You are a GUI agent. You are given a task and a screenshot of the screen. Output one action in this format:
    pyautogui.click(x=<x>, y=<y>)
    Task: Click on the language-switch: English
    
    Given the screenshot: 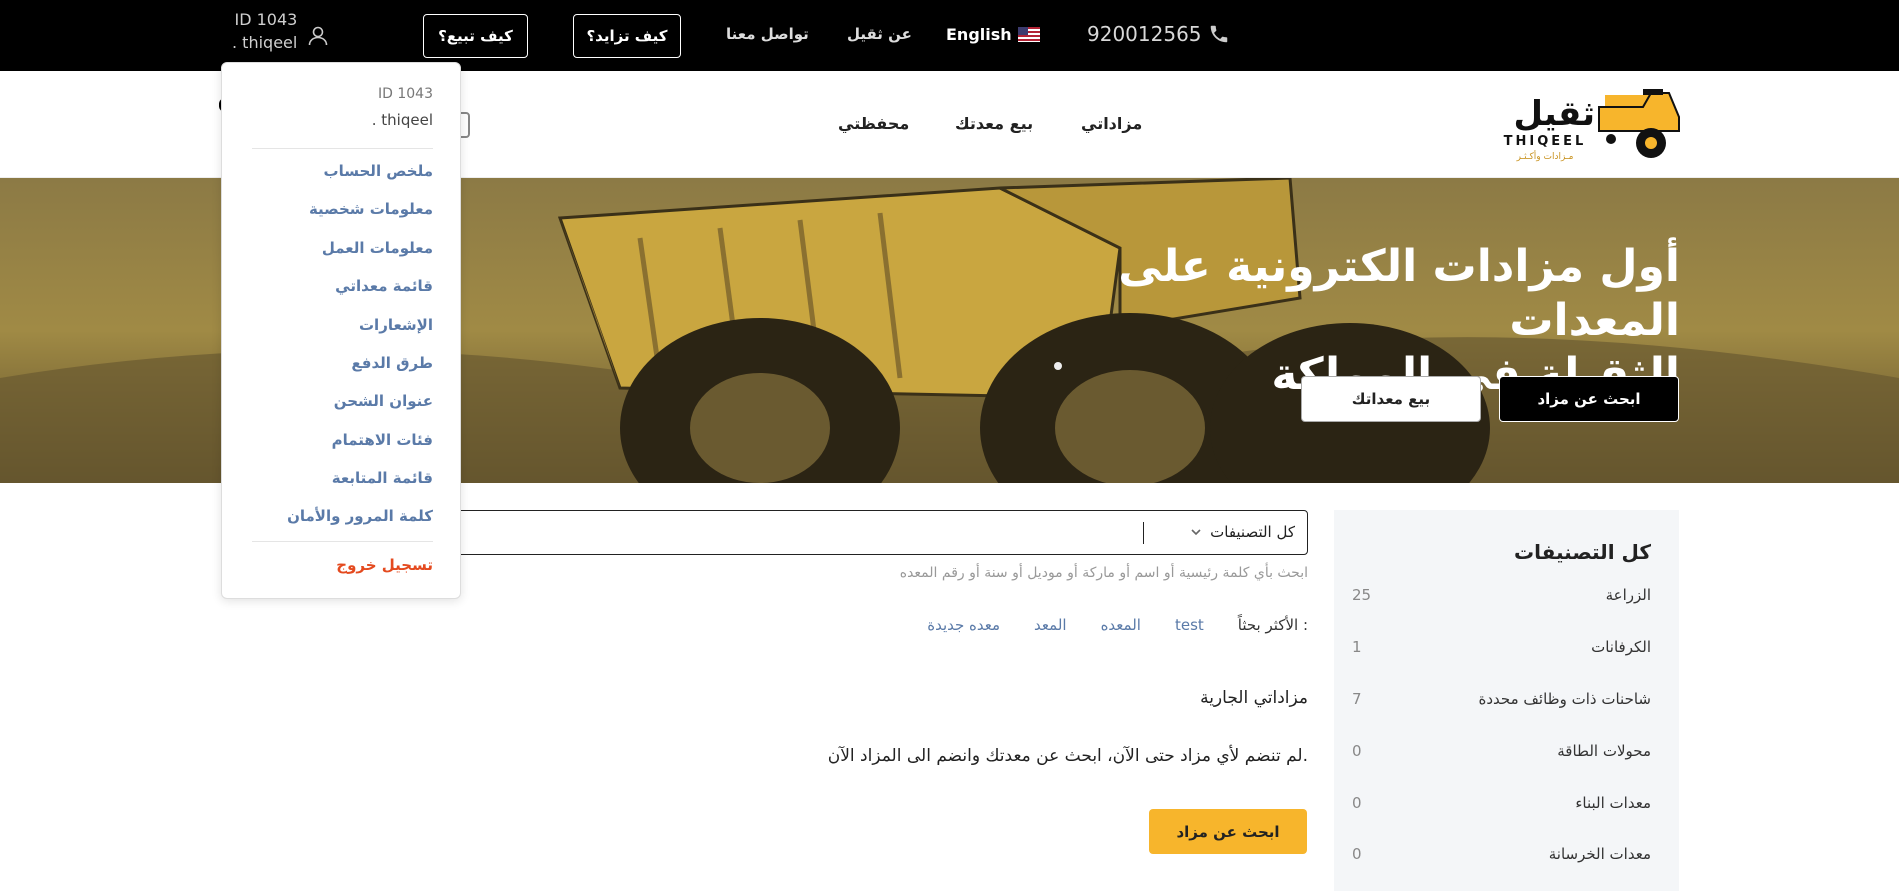 What is the action you would take?
    pyautogui.click(x=993, y=34)
    